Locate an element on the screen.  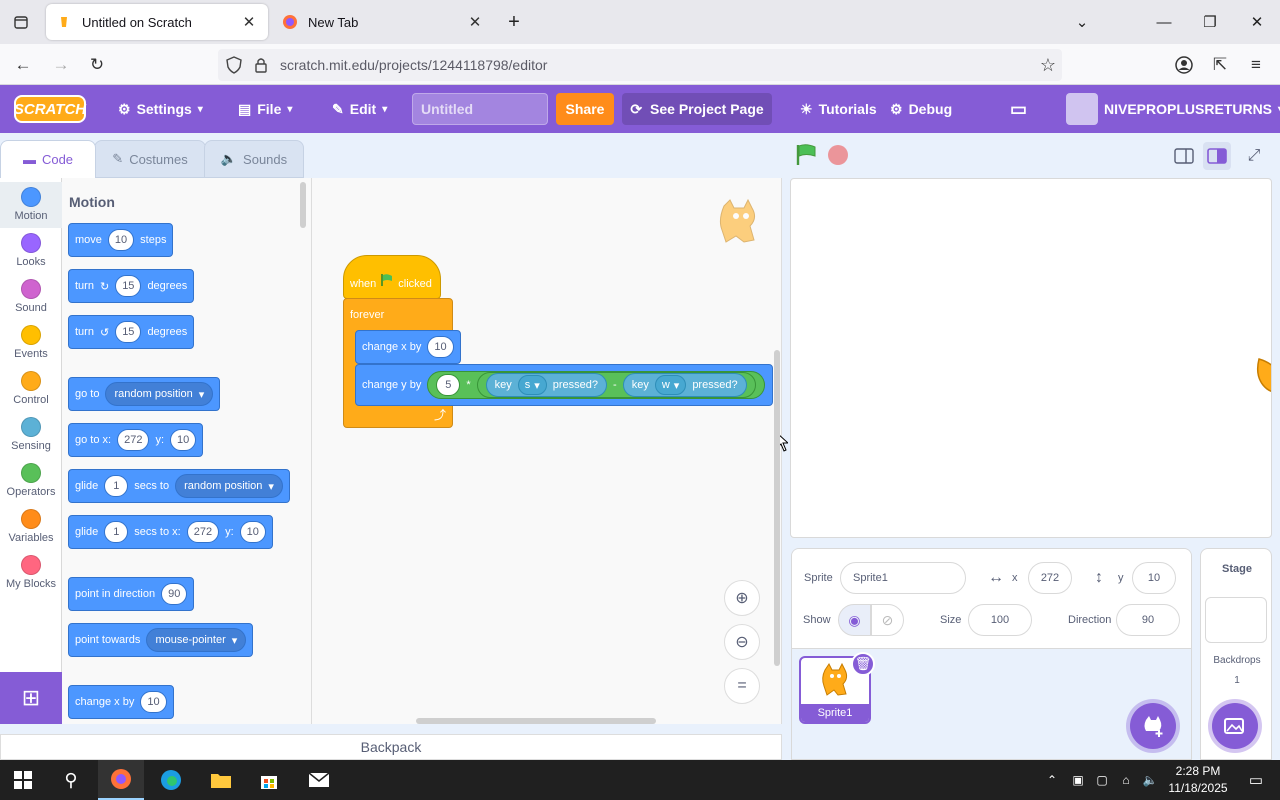
reload-icon: ↻ is located at coordinates (97, 65).